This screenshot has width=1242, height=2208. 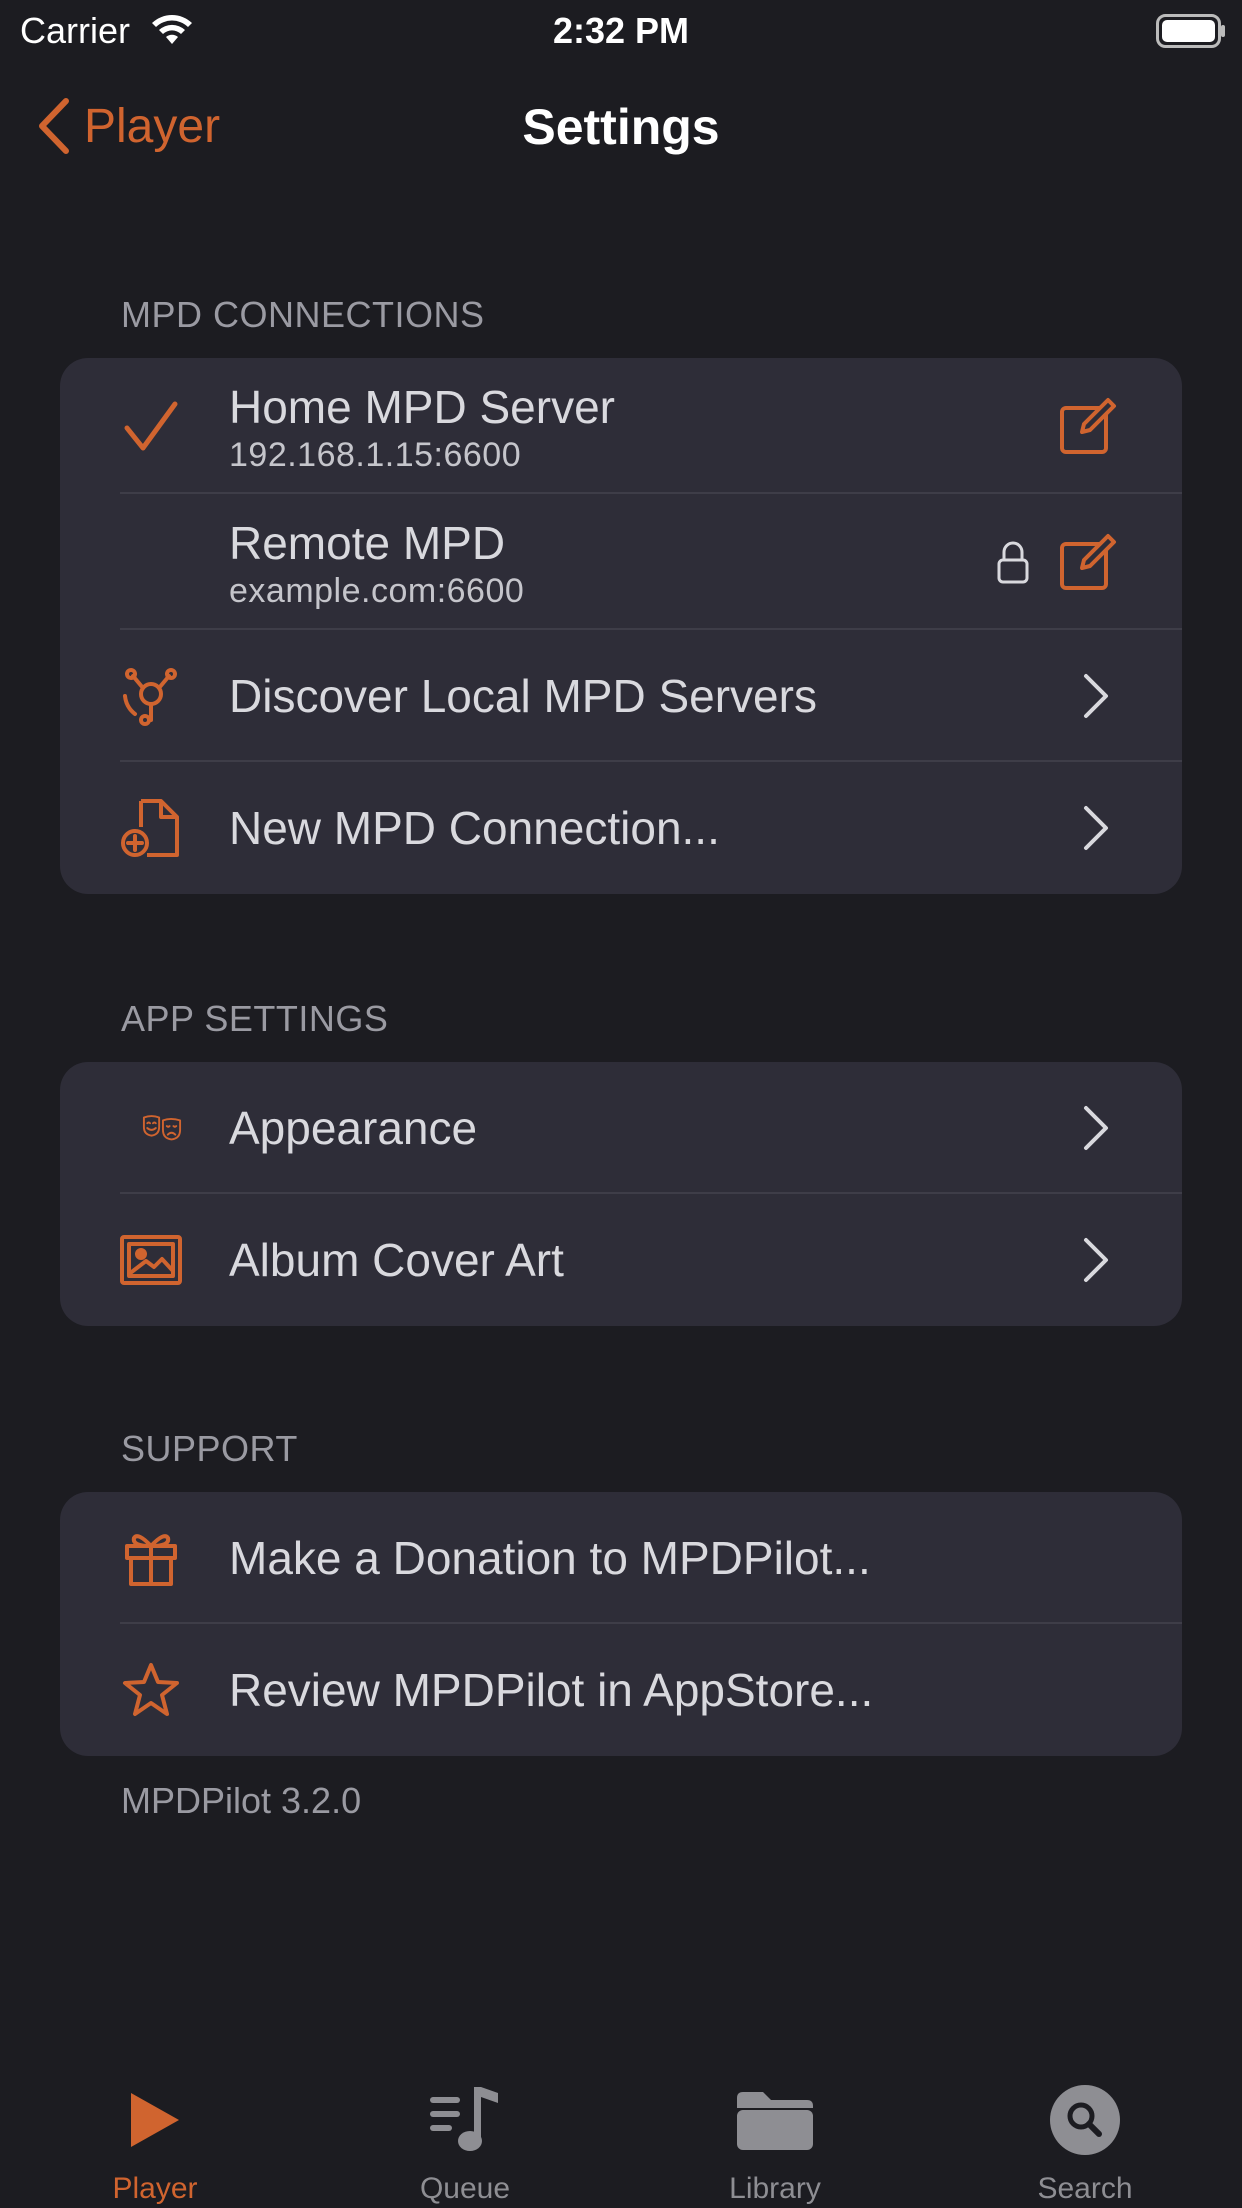 I want to click on tab-label: Player, so click(x=155, y=2188).